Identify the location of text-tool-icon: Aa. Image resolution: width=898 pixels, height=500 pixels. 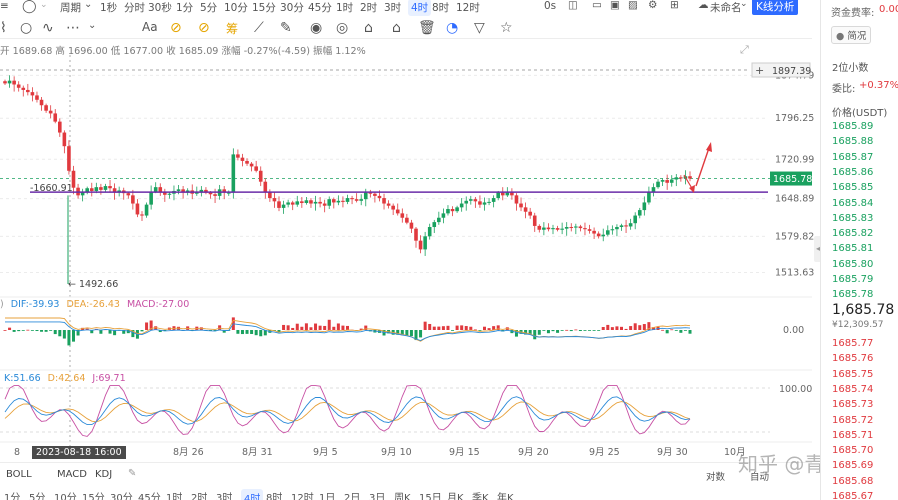
(150, 27).